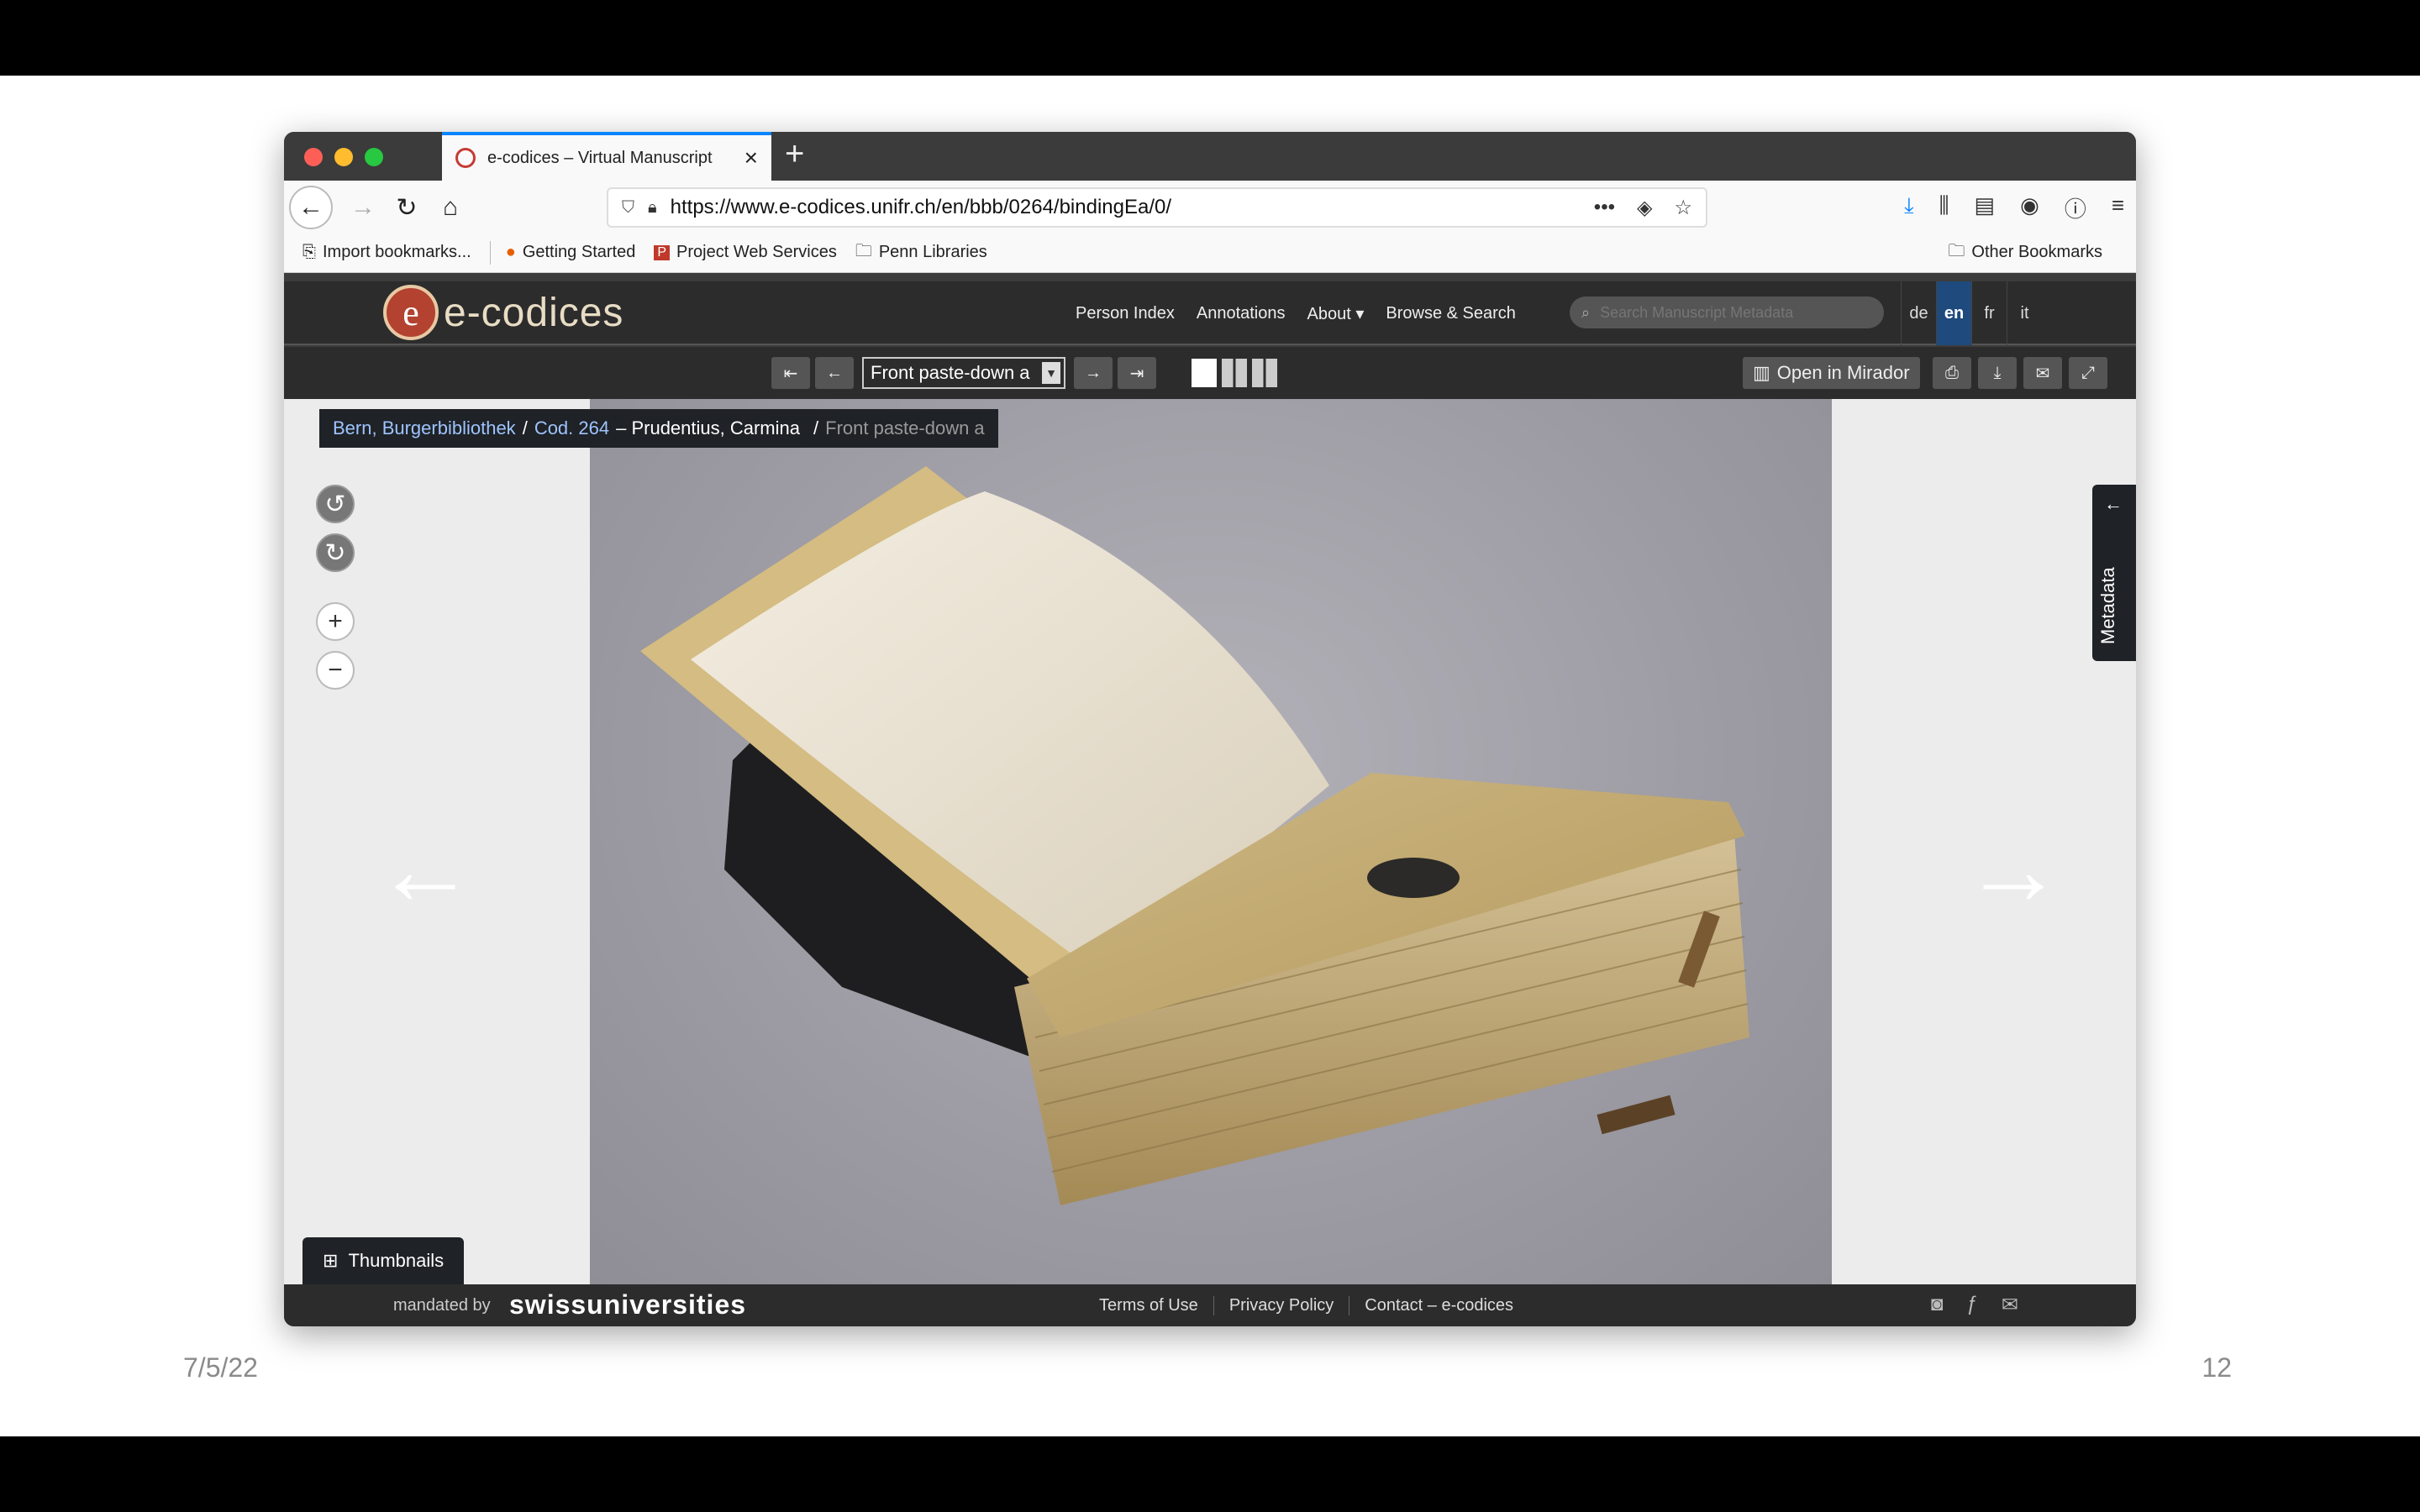 The height and width of the screenshot is (1512, 2420). I want to click on nav-annotations: Annotations, so click(1241, 313).